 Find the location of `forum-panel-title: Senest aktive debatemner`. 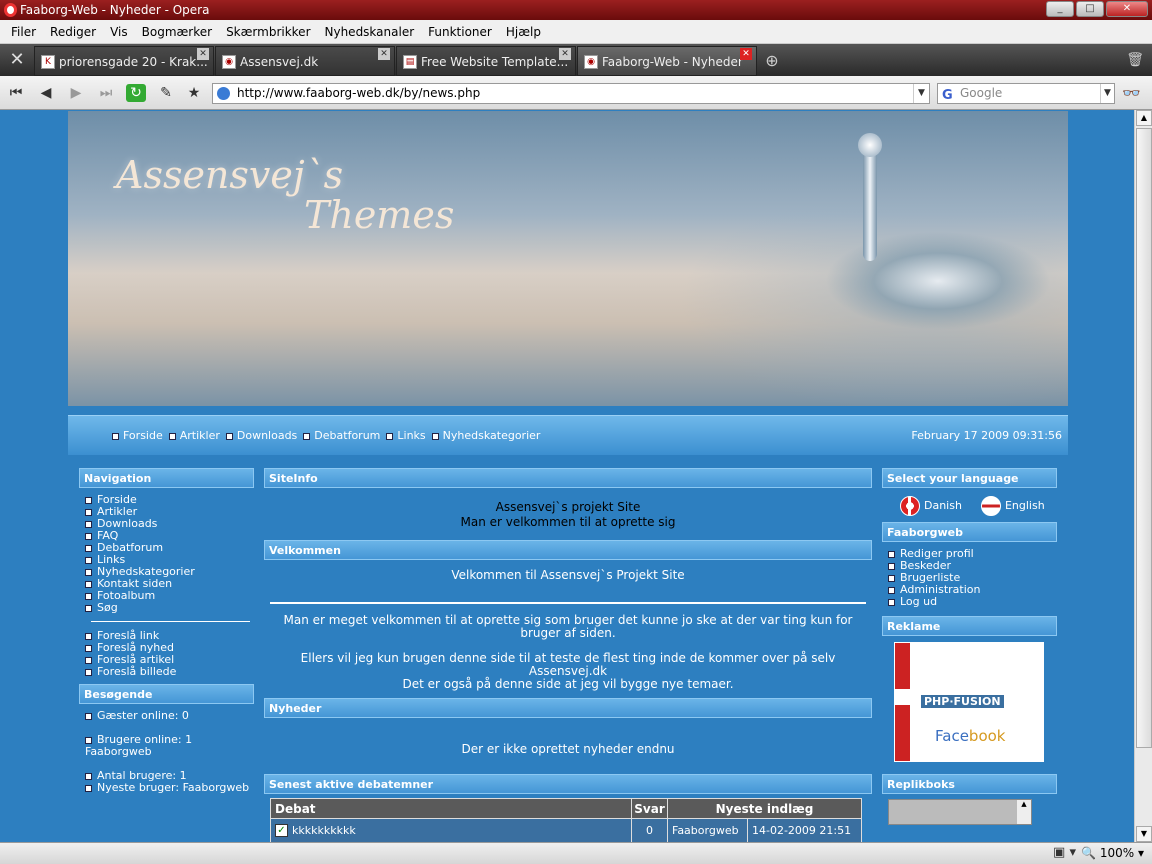

forum-panel-title: Senest aktive debatemner is located at coordinates (568, 784).